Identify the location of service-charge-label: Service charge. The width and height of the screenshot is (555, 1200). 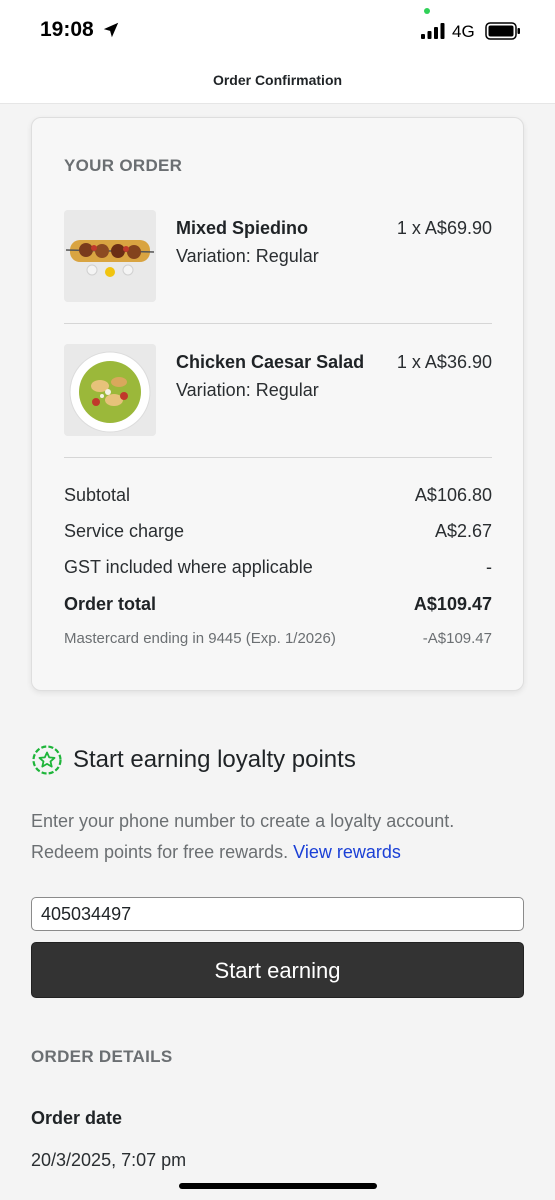
(124, 531).